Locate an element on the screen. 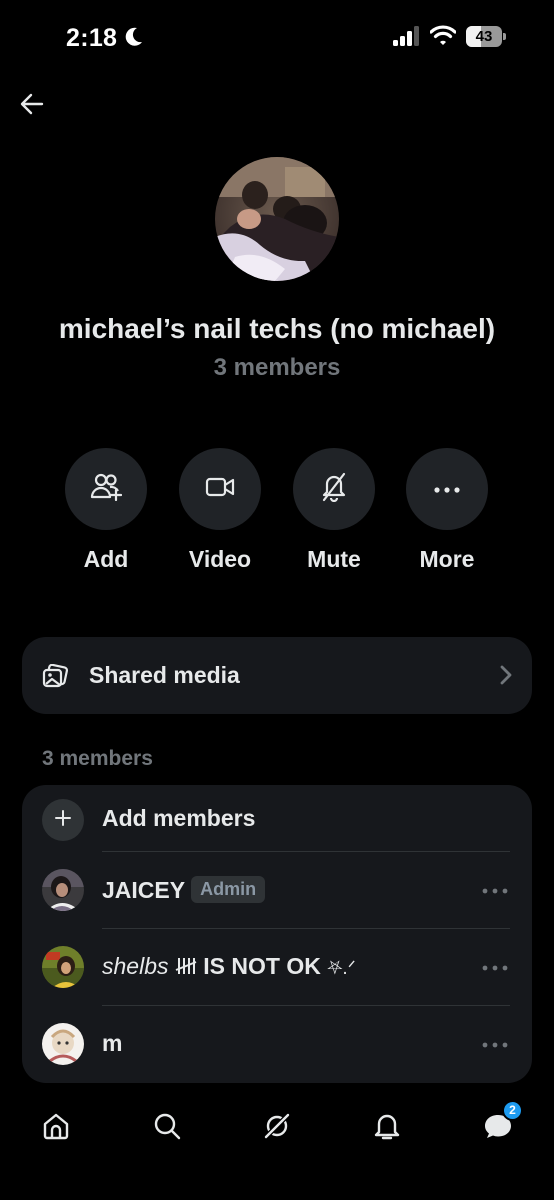 The width and height of the screenshot is (554, 1200). member-name: m is located at coordinates (112, 1043).